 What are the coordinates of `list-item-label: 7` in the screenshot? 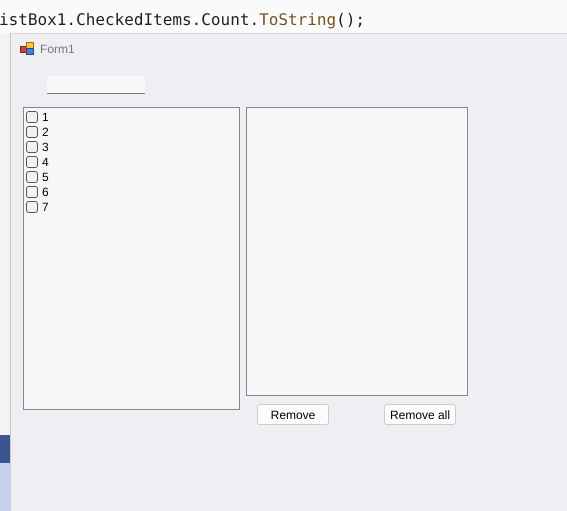 It's located at (45, 207).